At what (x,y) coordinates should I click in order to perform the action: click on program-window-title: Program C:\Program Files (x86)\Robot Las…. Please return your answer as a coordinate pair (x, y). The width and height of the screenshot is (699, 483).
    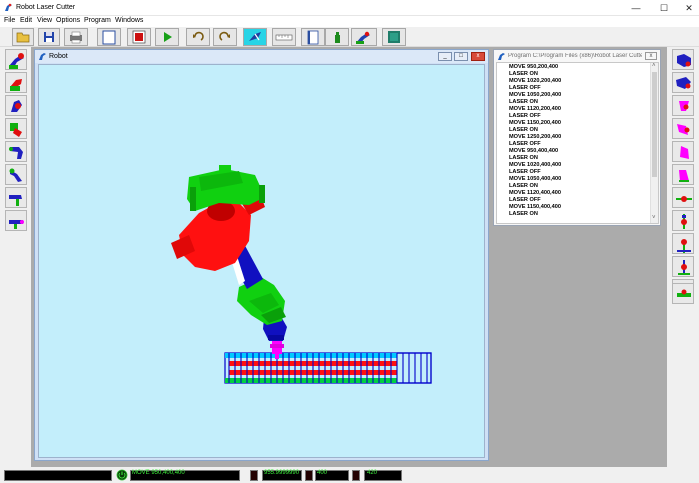
    Looking at the image, I should click on (575, 56).